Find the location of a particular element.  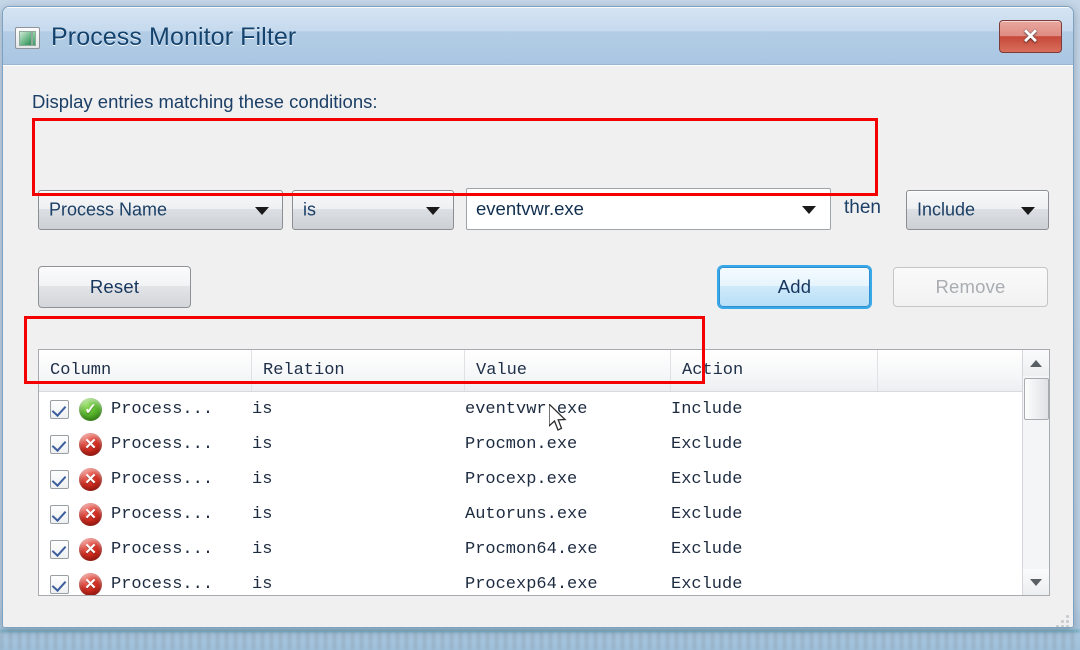

filter-value-combobox: eventvwr.exe is located at coordinates (648, 209).